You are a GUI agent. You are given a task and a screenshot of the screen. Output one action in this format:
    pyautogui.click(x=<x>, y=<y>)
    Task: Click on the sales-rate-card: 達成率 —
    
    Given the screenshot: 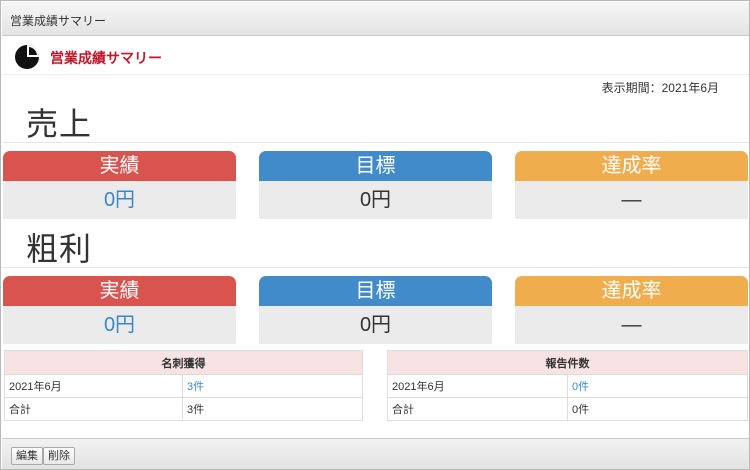 What is the action you would take?
    pyautogui.click(x=631, y=185)
    